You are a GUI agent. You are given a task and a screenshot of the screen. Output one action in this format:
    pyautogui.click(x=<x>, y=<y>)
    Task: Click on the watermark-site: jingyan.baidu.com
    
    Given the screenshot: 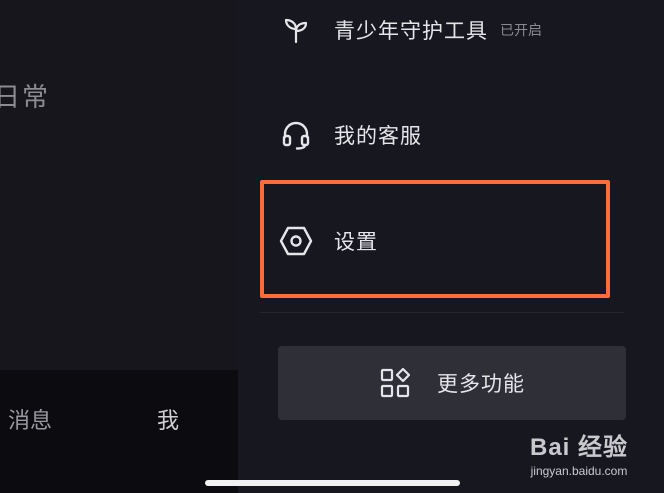 What is the action you would take?
    pyautogui.click(x=579, y=471)
    